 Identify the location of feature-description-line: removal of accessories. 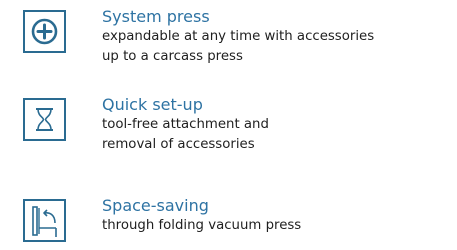
(178, 144).